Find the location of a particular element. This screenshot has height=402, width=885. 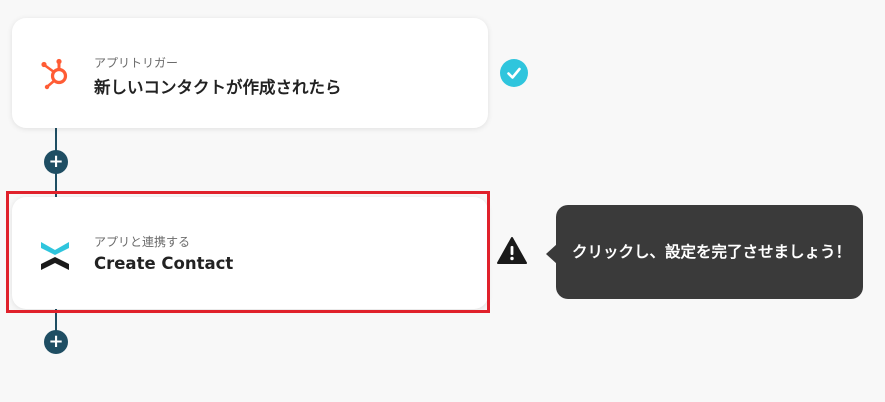

warning-icon is located at coordinates (512, 251).